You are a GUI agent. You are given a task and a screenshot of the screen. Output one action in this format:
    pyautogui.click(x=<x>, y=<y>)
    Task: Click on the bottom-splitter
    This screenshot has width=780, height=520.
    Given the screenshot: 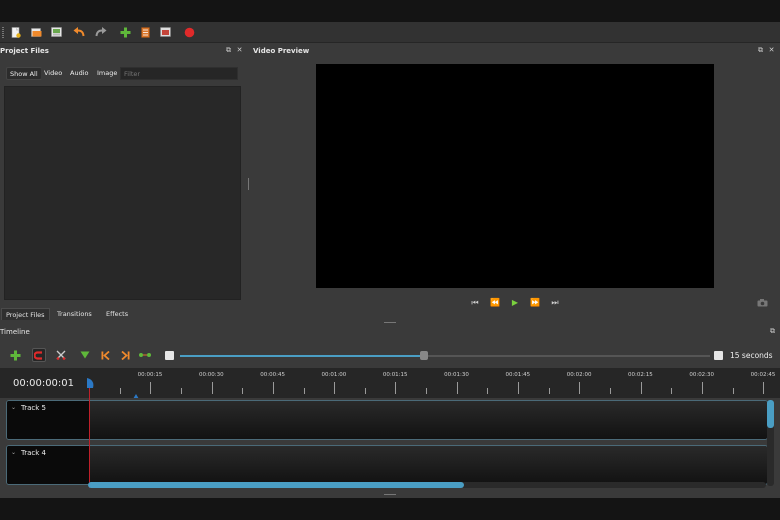 What is the action you would take?
    pyautogui.click(x=390, y=495)
    